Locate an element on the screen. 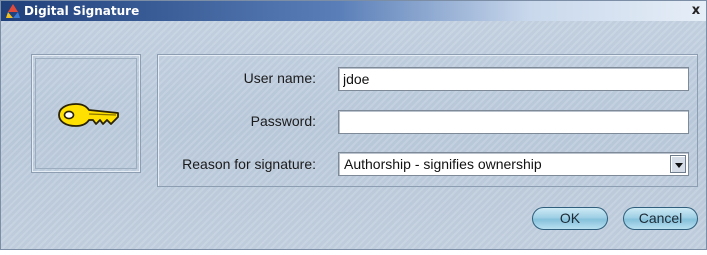 This screenshot has height=255, width=707. icon-panel is located at coordinates (86, 113).